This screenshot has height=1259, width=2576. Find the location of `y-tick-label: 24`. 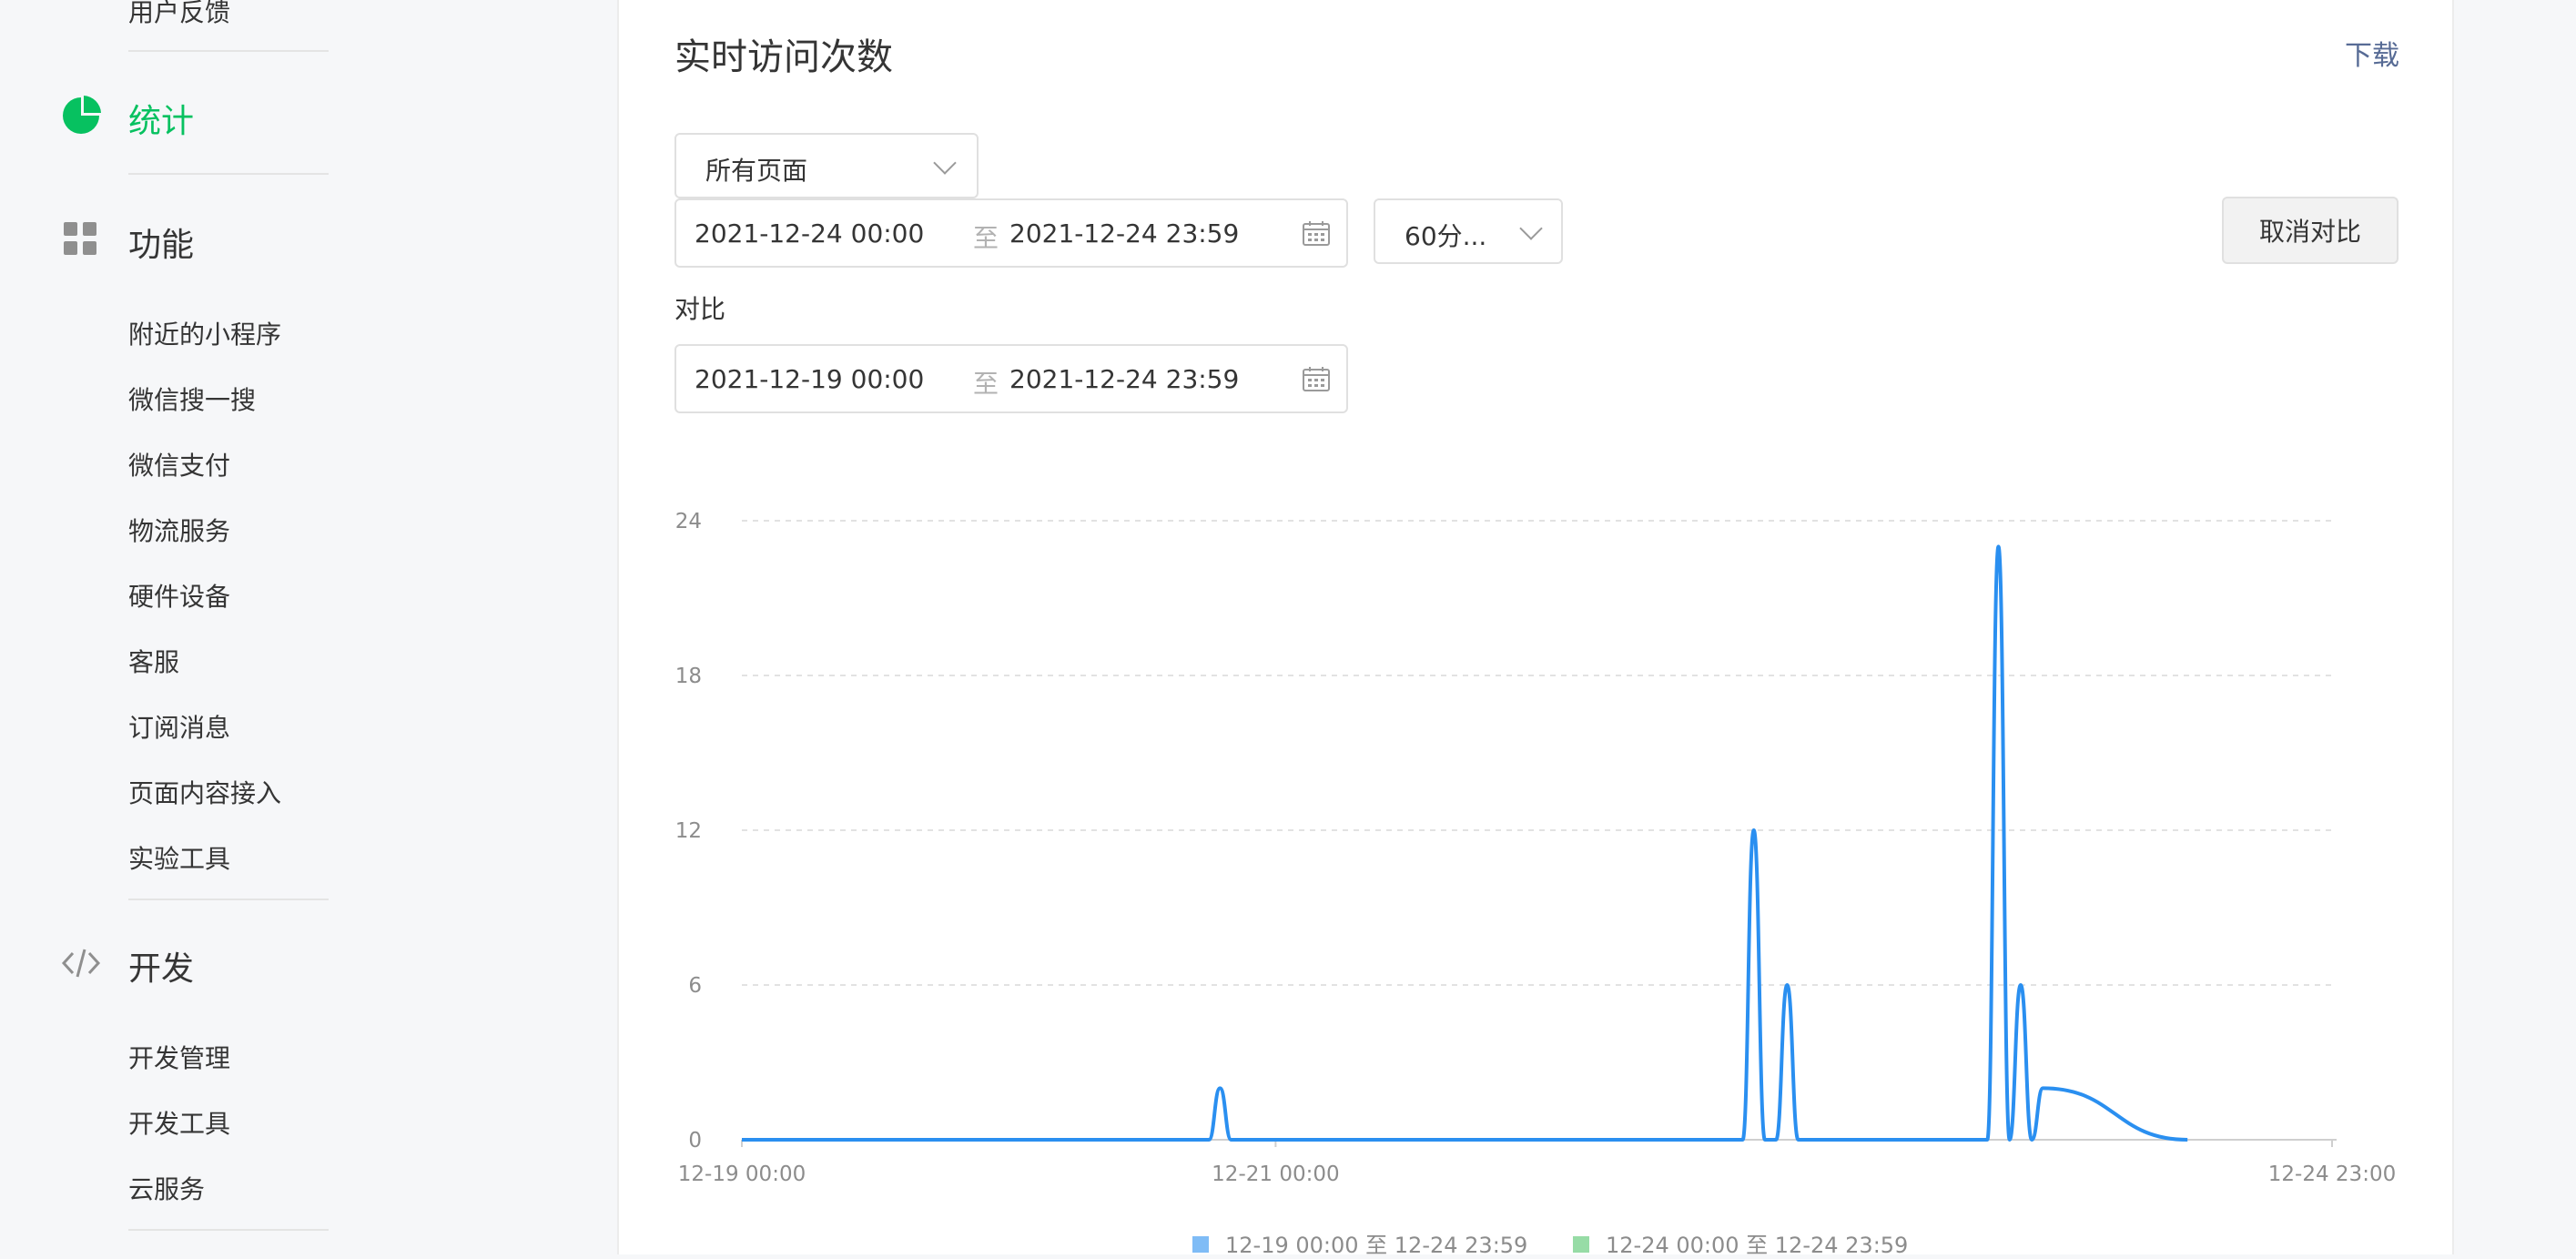

y-tick-label: 24 is located at coordinates (688, 521).